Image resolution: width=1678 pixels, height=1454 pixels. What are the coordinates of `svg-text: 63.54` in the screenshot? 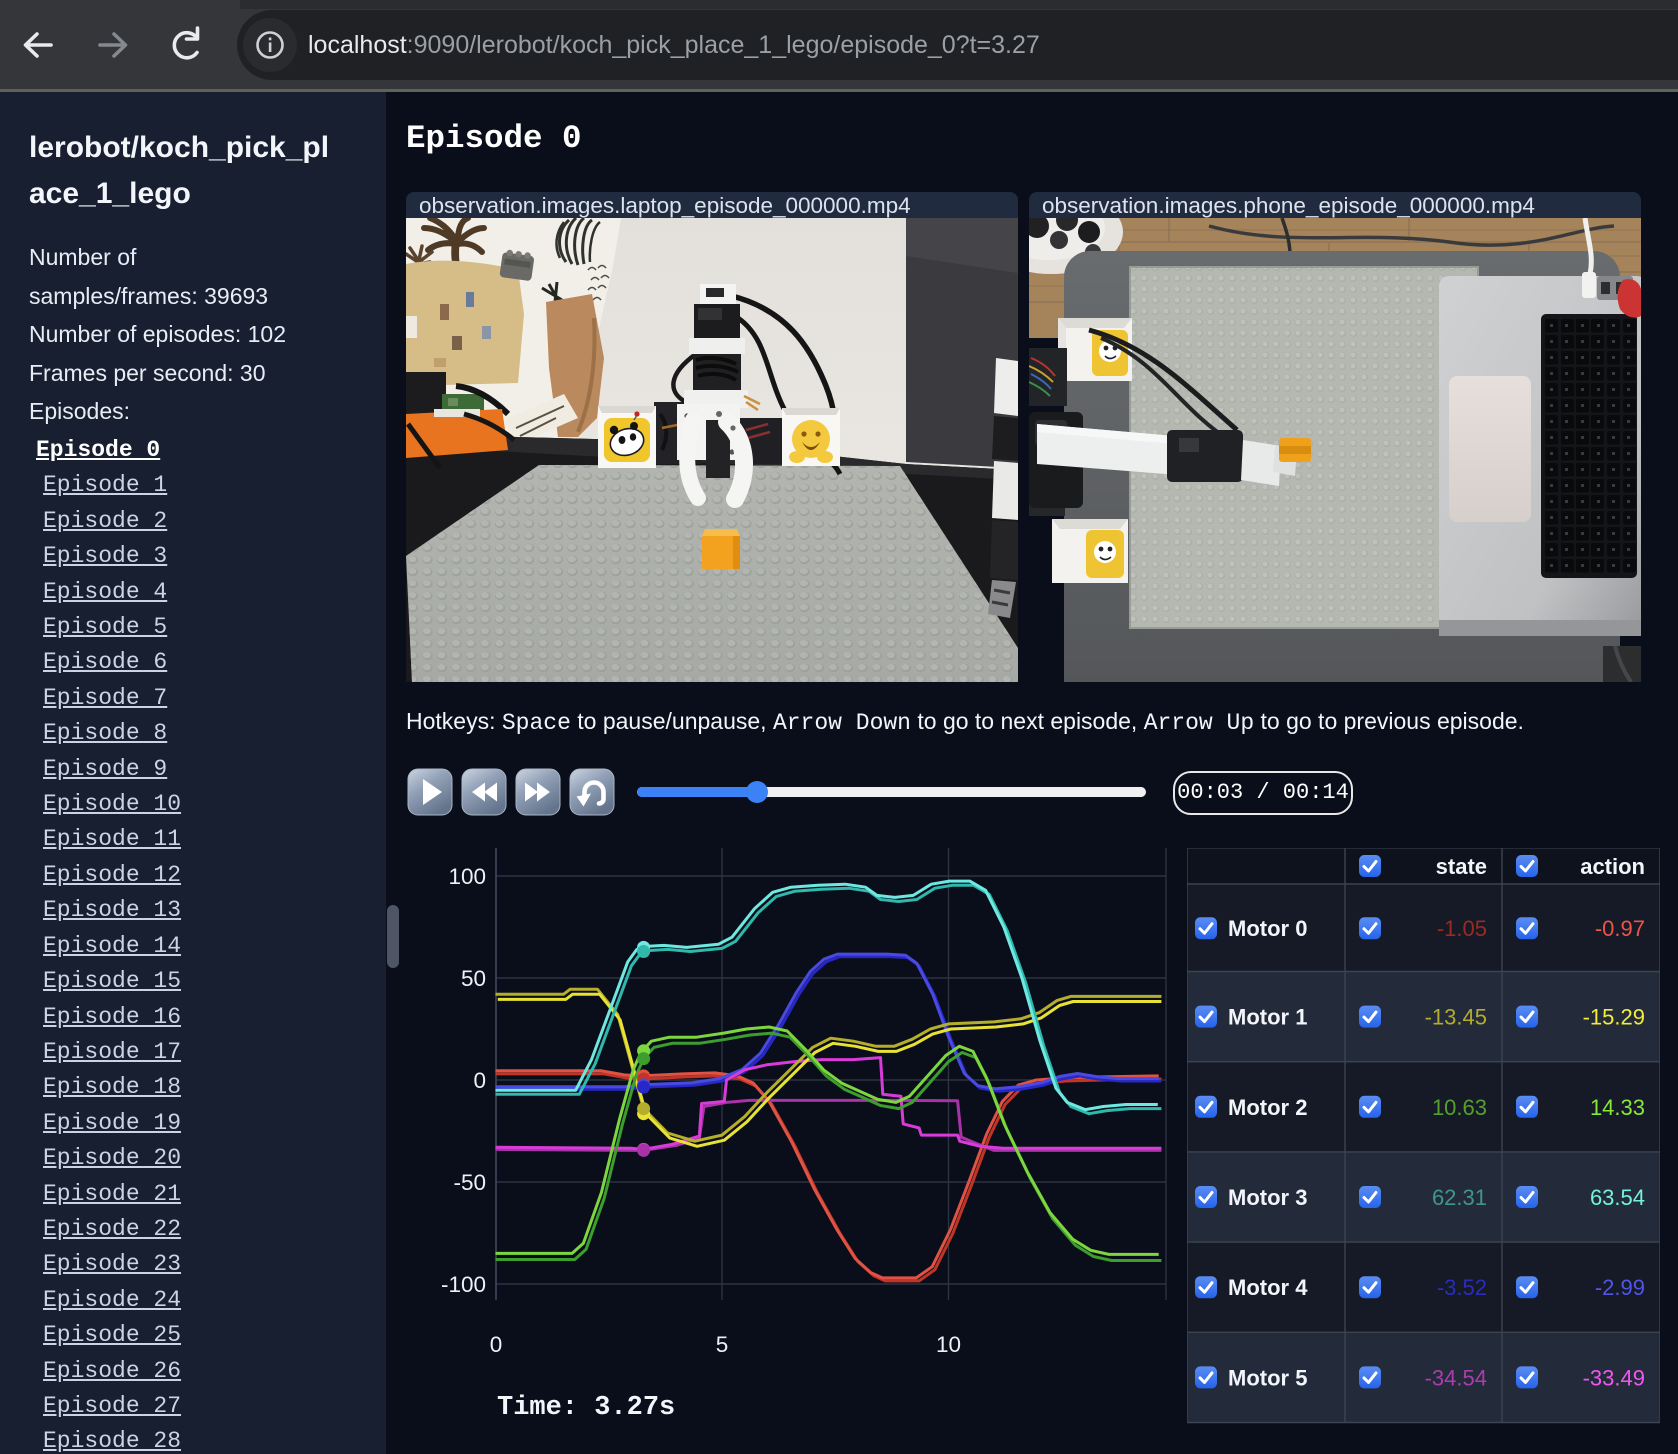 It's located at (1617, 1197).